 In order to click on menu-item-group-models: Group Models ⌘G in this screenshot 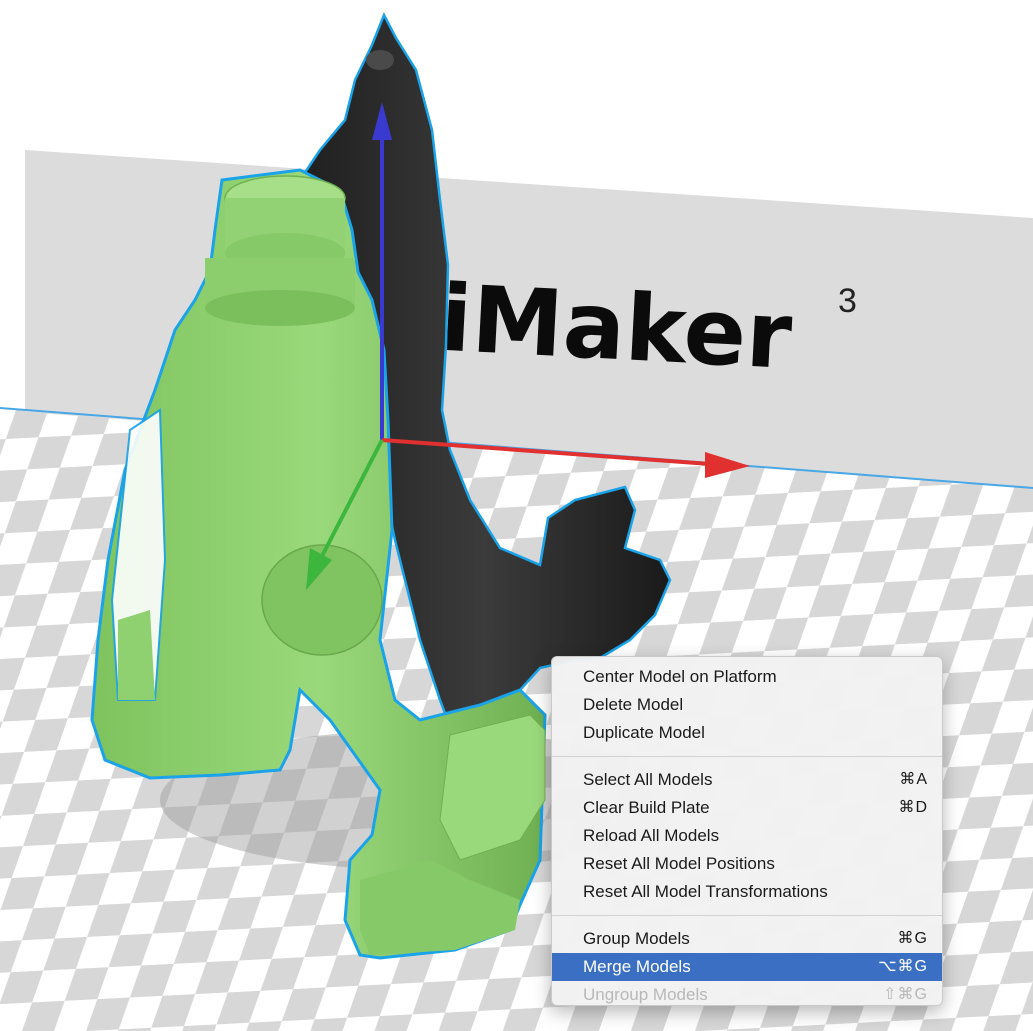, I will do `click(747, 939)`.